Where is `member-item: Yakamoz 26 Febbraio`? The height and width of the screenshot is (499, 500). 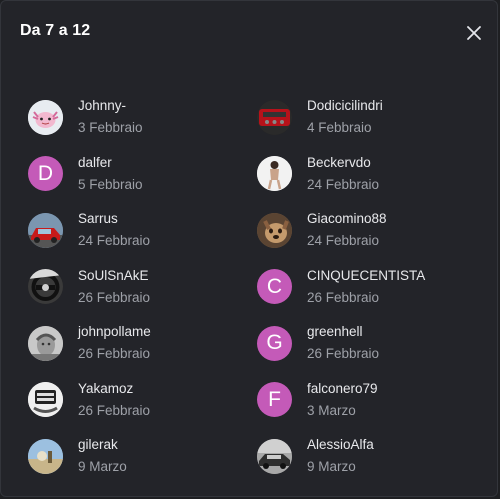 member-item: Yakamoz 26 Febbraio is located at coordinates (142, 400).